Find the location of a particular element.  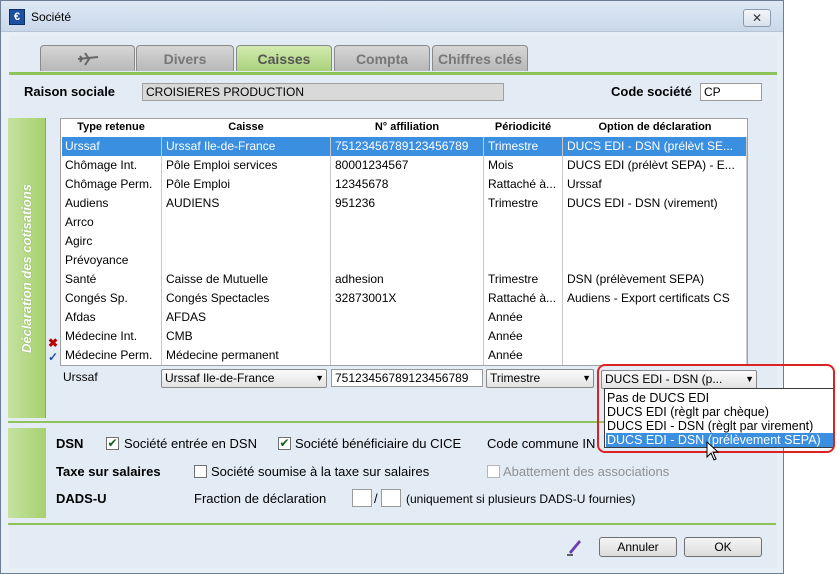

col-header: Périodicité is located at coordinates (523, 129).